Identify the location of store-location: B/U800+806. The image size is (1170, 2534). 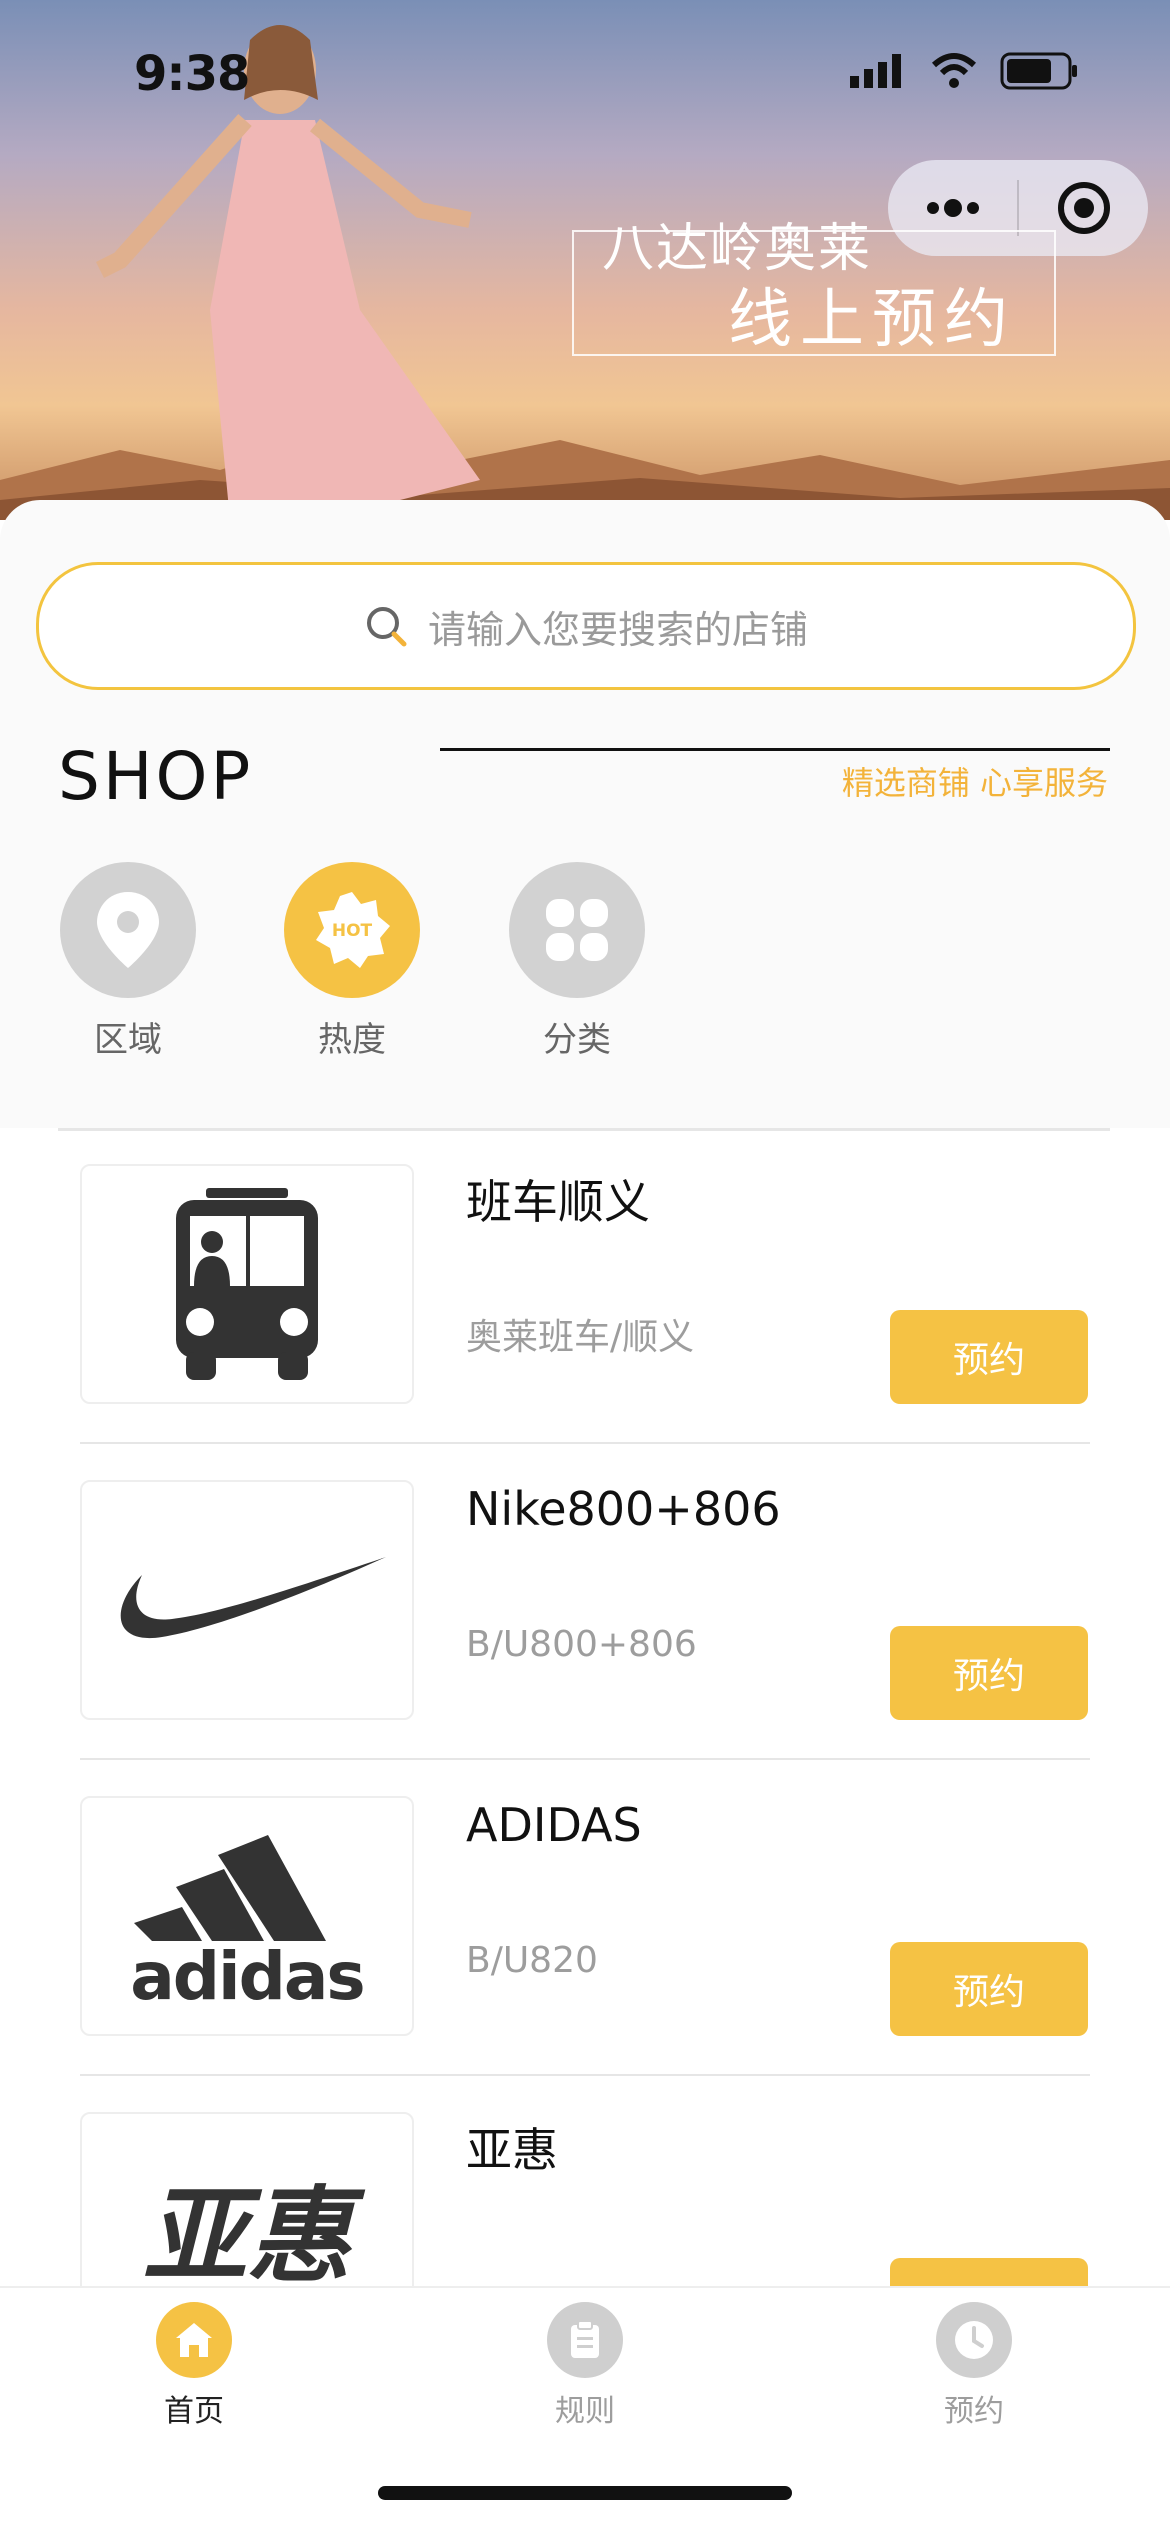
(581, 1644).